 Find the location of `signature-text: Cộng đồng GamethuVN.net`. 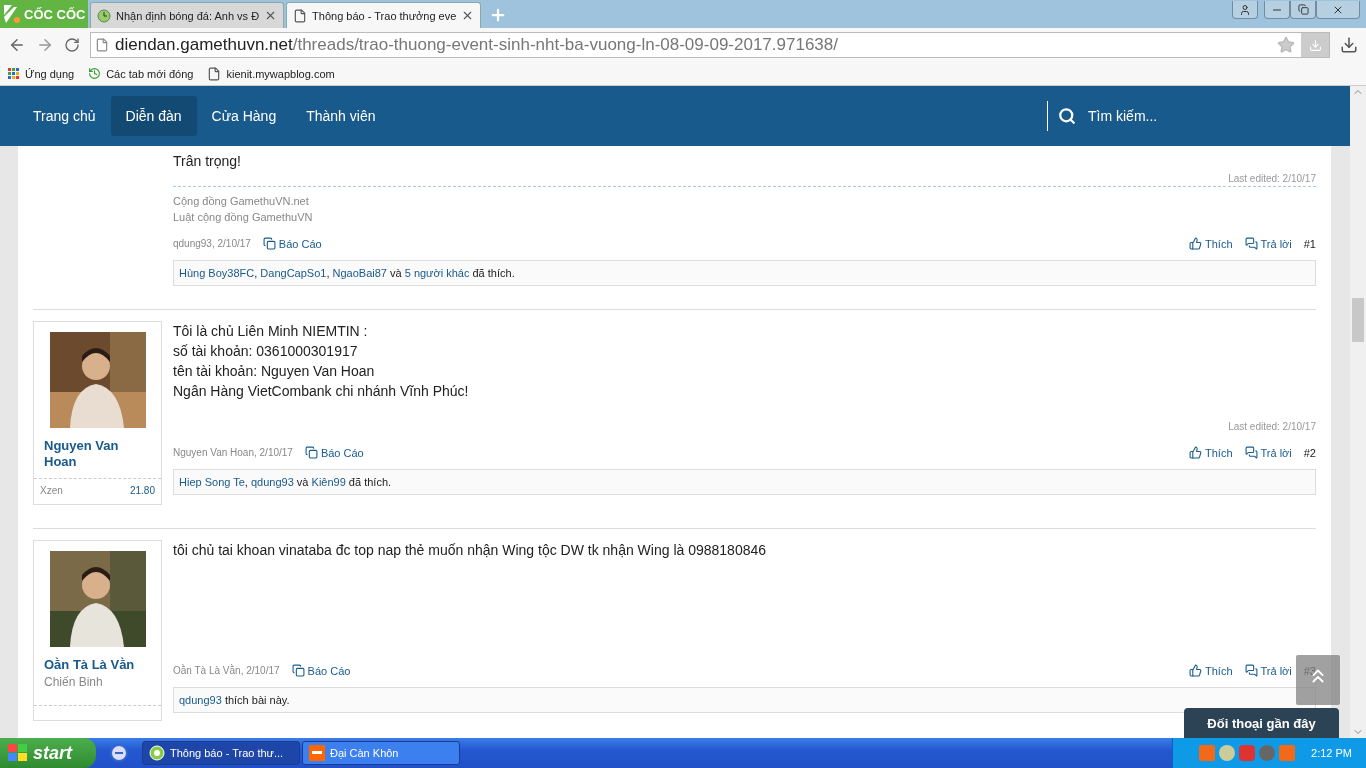

signature-text: Cộng đồng GamethuVN.net is located at coordinates (241, 201).